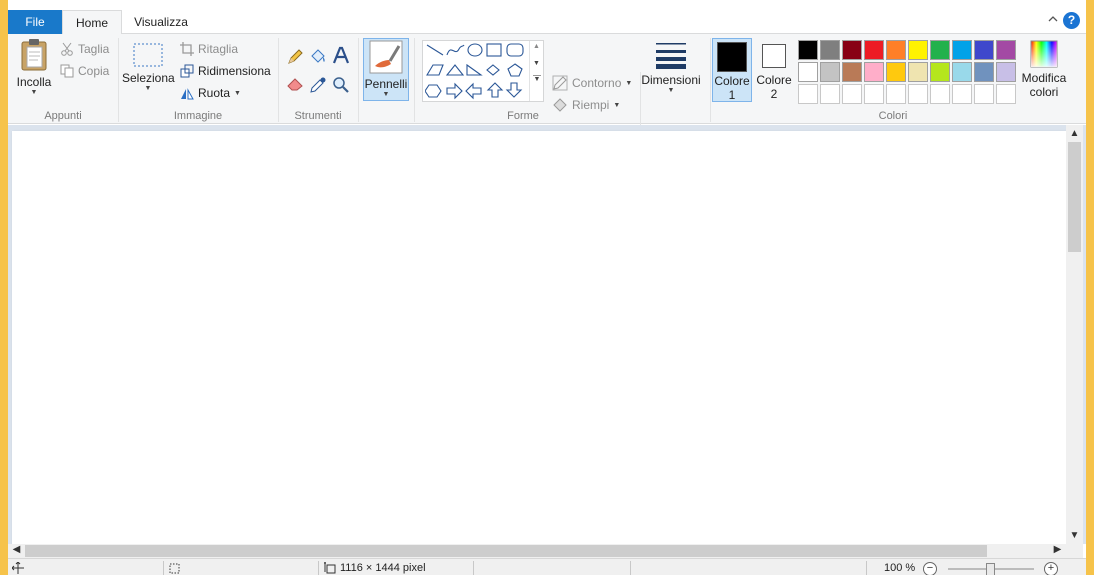  I want to click on crop-icon, so click(187, 49).